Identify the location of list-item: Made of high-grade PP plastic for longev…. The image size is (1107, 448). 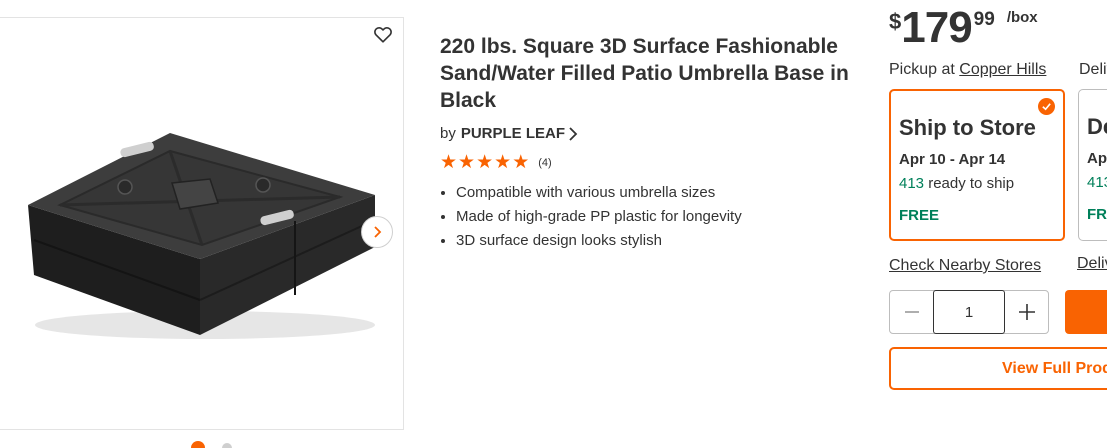
(599, 217).